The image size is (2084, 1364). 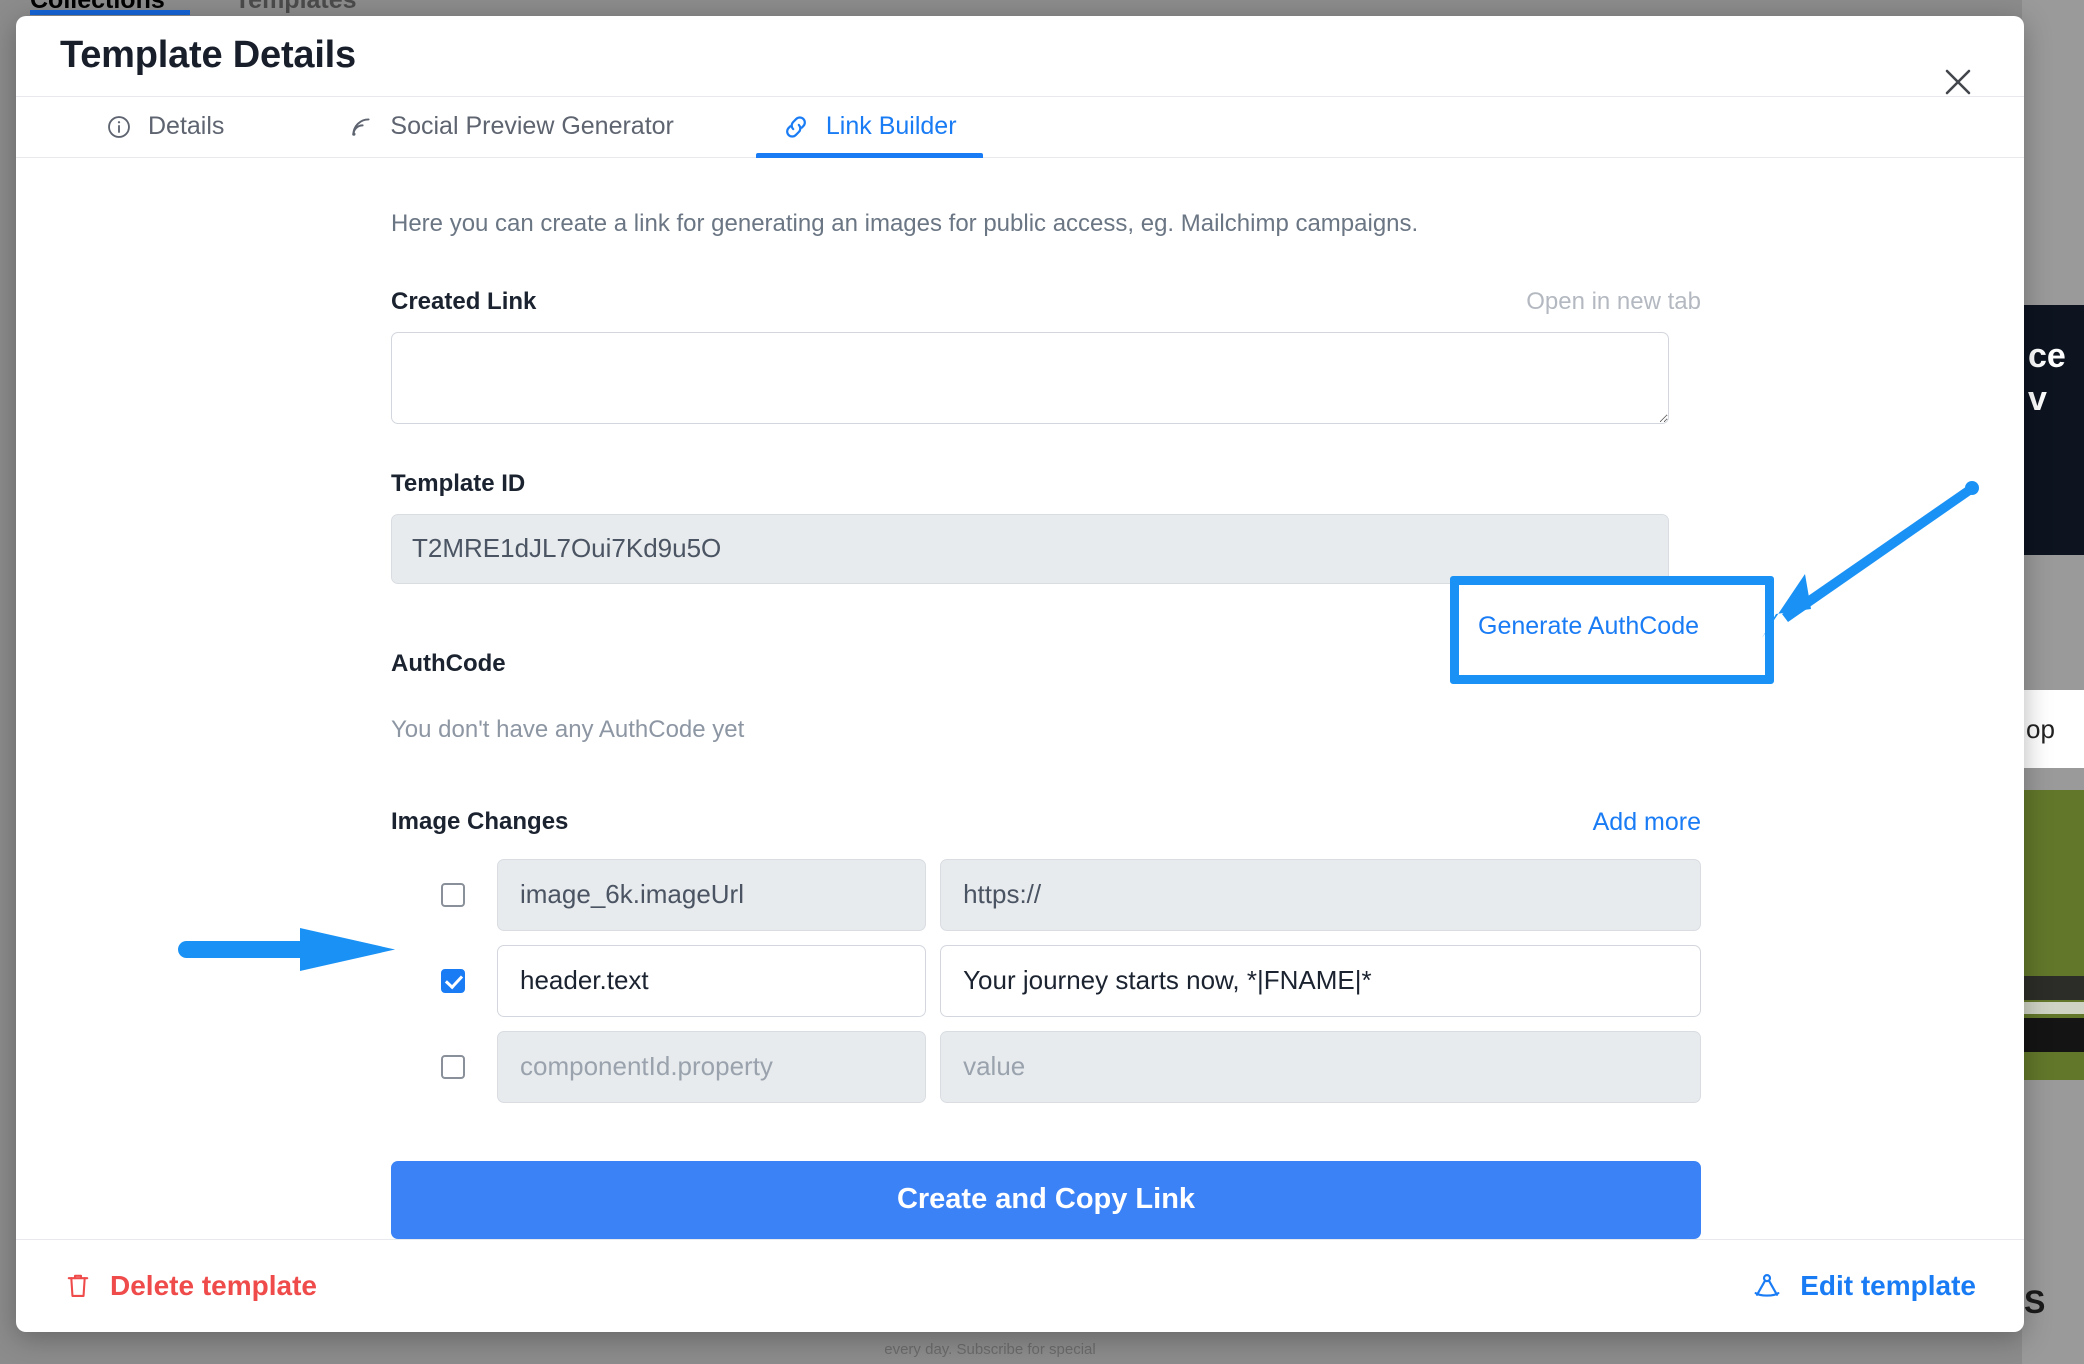 I want to click on background-right-strip, so click(x=2053, y=682).